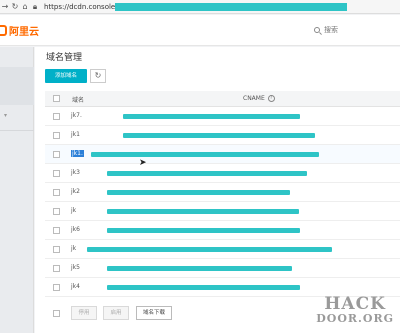 Image resolution: width=400 pixels, height=333 pixels. Describe the element at coordinates (3, 30) in the screenshot. I see `logo-mark-icon` at that location.